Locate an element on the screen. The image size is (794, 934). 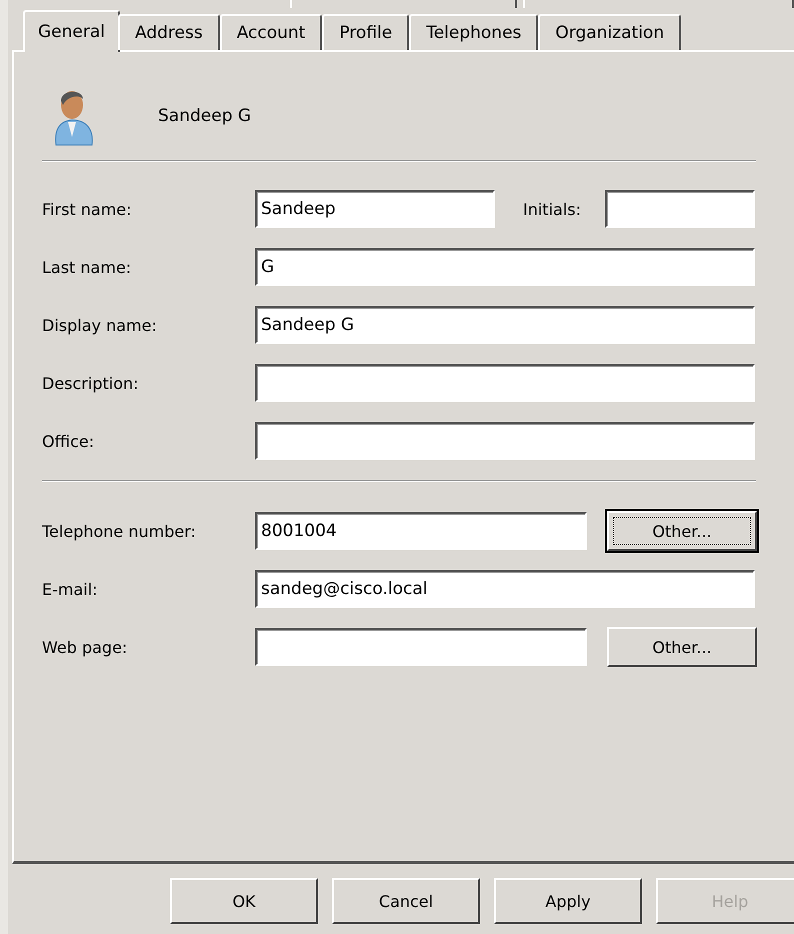
field-label: Description: is located at coordinates (91, 383).